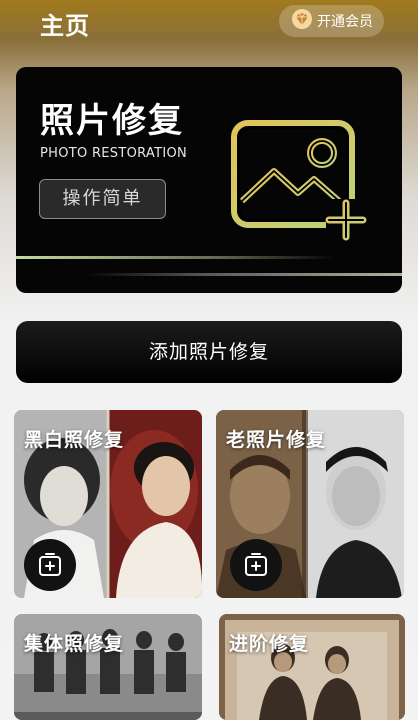  Describe the element at coordinates (102, 199) in the screenshot. I see `hero-tag: 操作简单` at that location.